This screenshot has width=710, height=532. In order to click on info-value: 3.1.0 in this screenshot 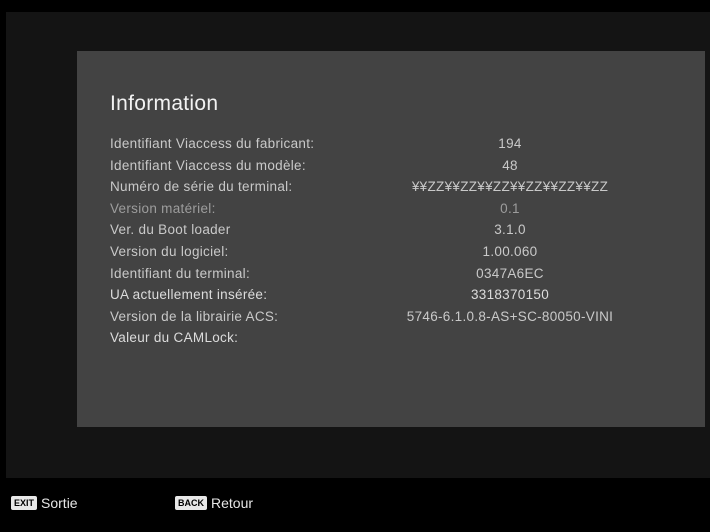, I will do `click(510, 230)`.